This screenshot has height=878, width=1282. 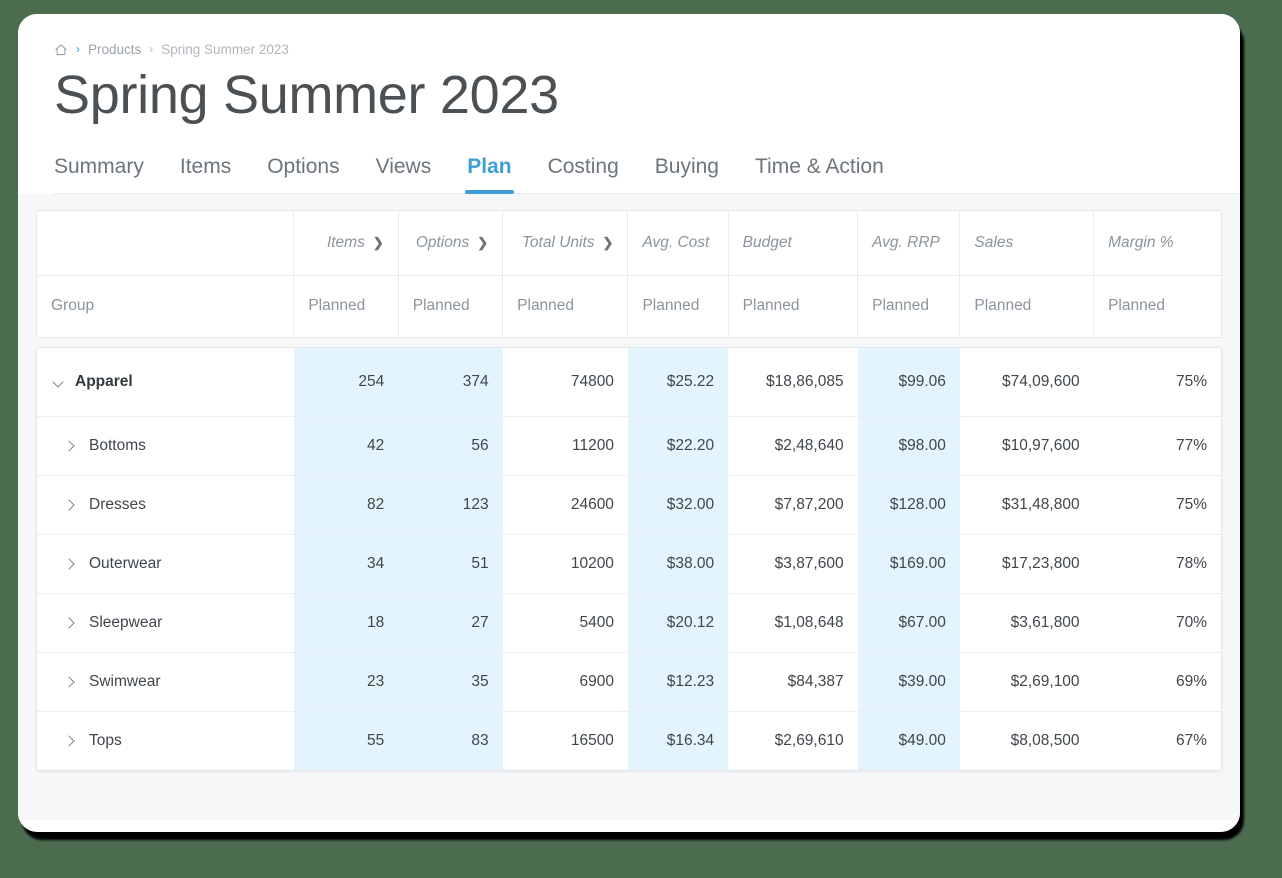 What do you see at coordinates (1026, 243) in the screenshot?
I see `metric-header-sales: Sales` at bounding box center [1026, 243].